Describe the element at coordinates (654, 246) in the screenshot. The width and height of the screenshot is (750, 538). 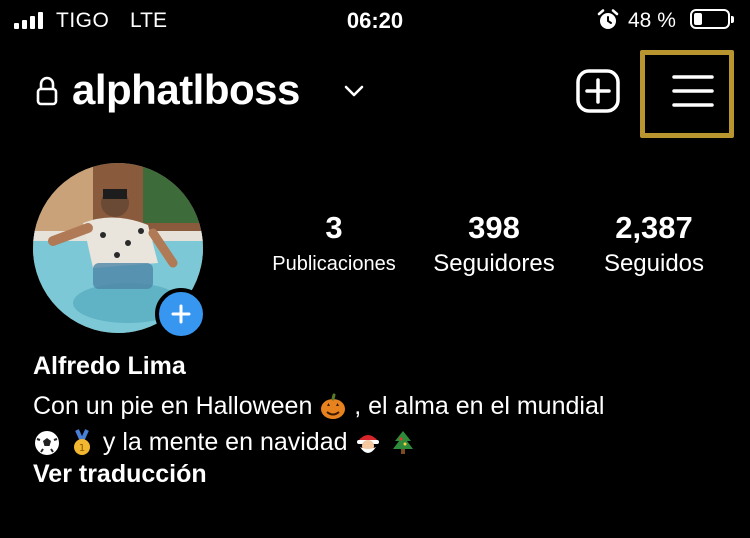
I see `following-count: 2,387 Seguidos` at that location.